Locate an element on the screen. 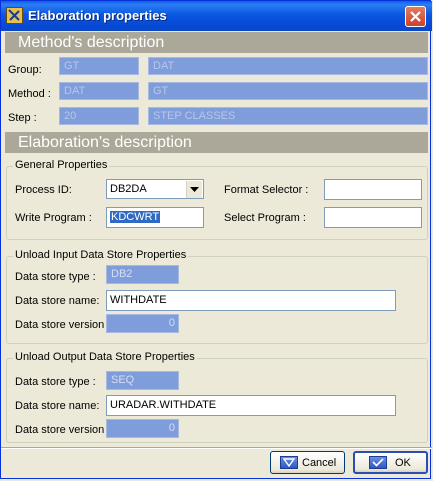  input-type-field: DB2 is located at coordinates (142, 274).